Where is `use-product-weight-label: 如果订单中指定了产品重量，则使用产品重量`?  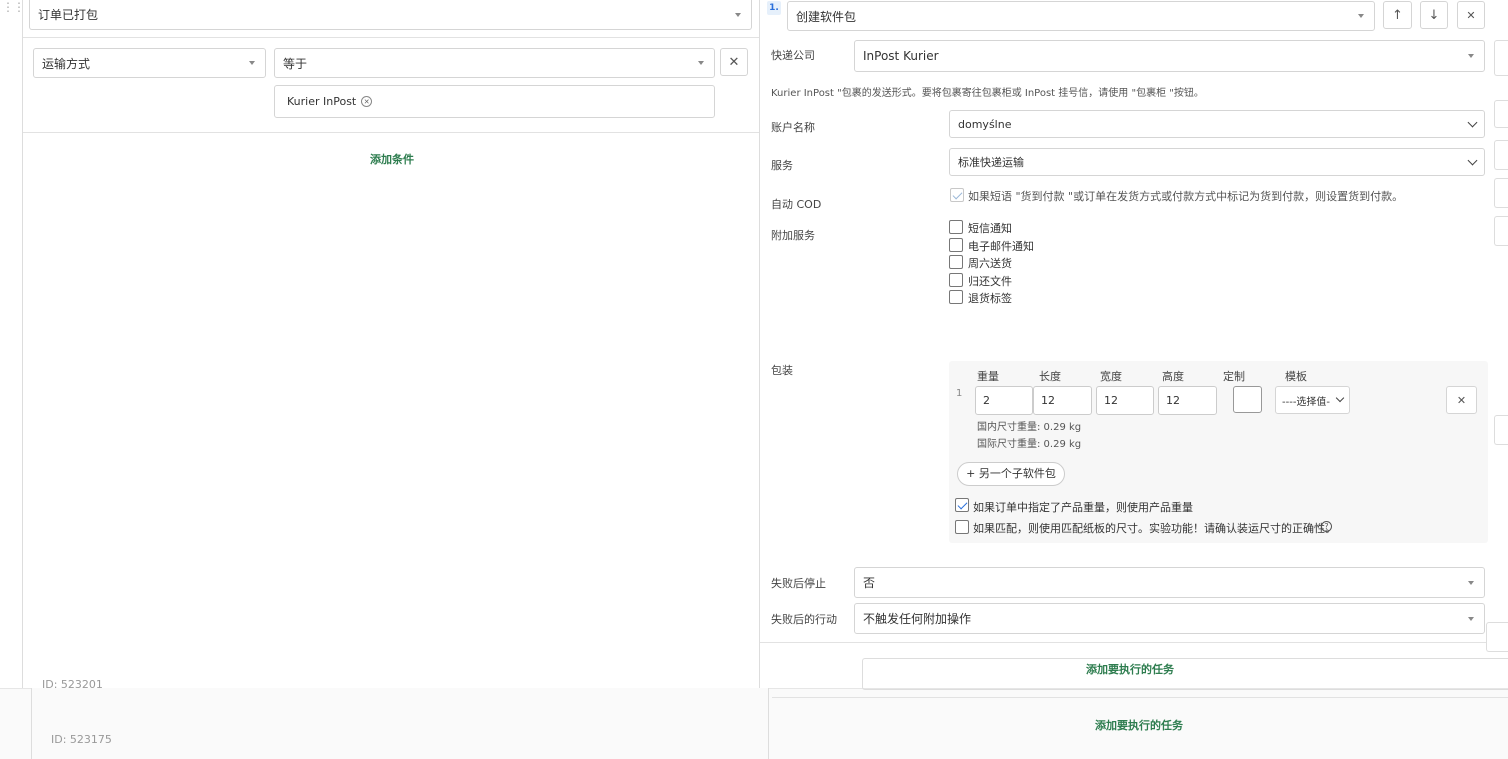 use-product-weight-label: 如果订单中指定了产品重量，则使用产品重量 is located at coordinates (1083, 507).